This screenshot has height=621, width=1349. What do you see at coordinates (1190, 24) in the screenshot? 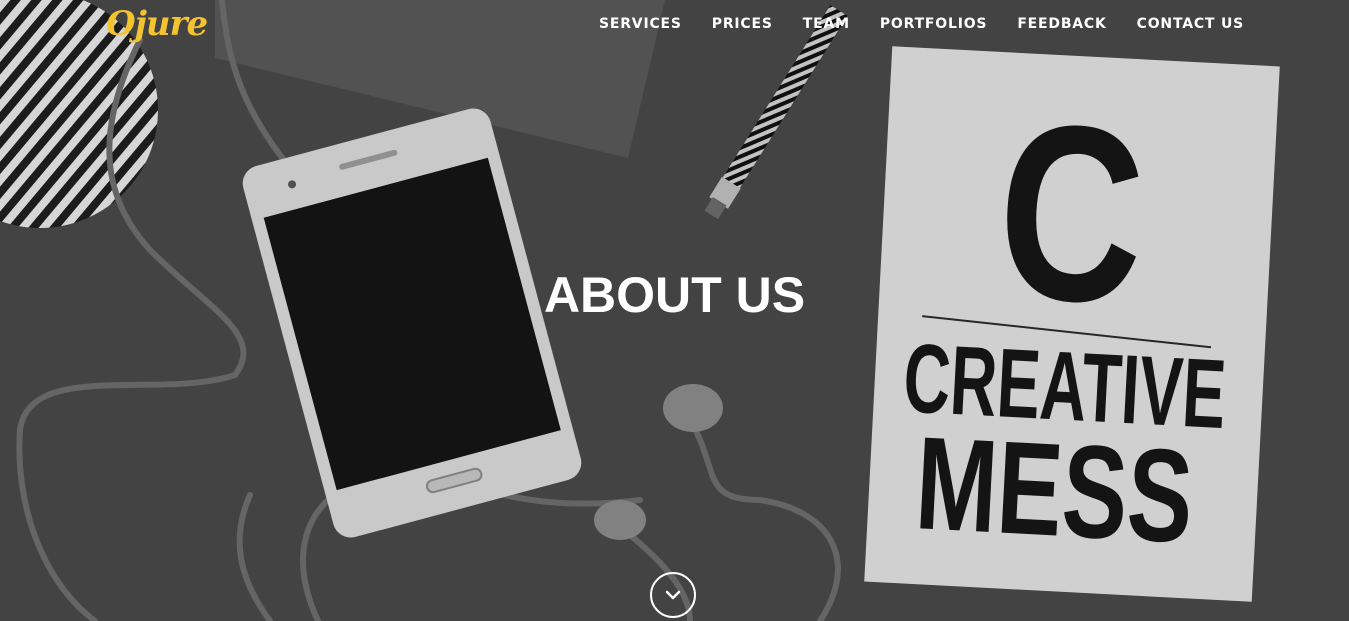
I see `nav-item-contact-us: CONTACT US` at bounding box center [1190, 24].